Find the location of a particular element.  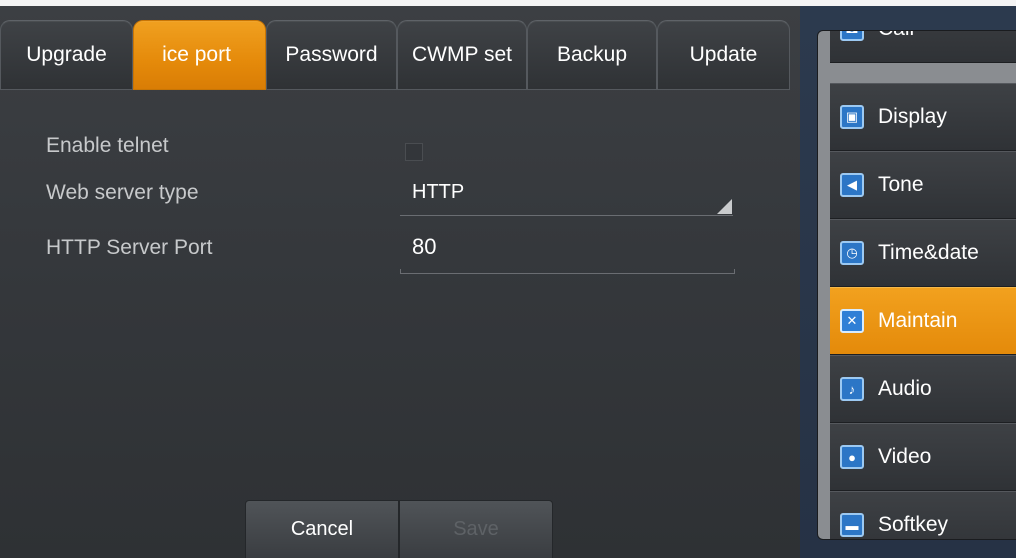

enable-telnet-checkbox is located at coordinates (414, 152).